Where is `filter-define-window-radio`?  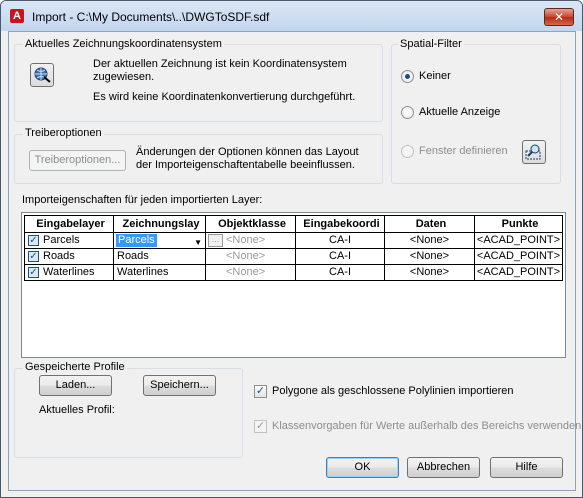
filter-define-window-radio is located at coordinates (407, 151).